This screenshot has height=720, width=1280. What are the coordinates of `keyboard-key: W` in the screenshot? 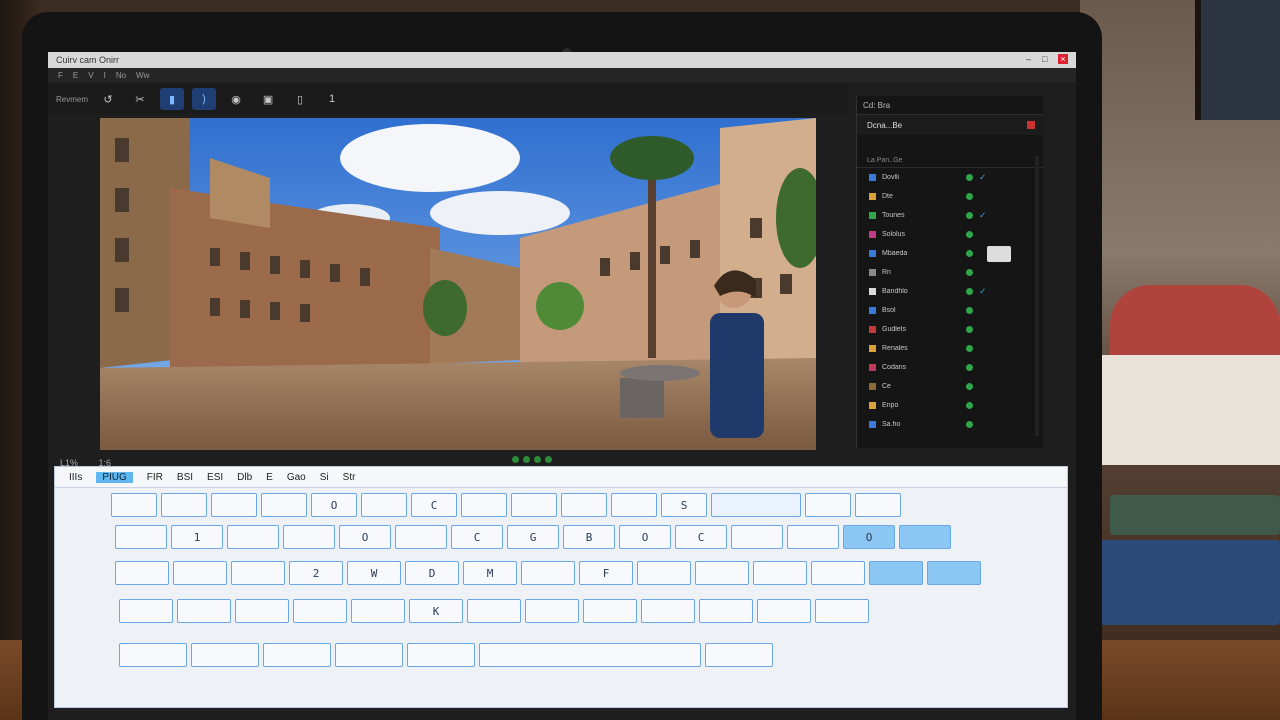 It's located at (374, 573).